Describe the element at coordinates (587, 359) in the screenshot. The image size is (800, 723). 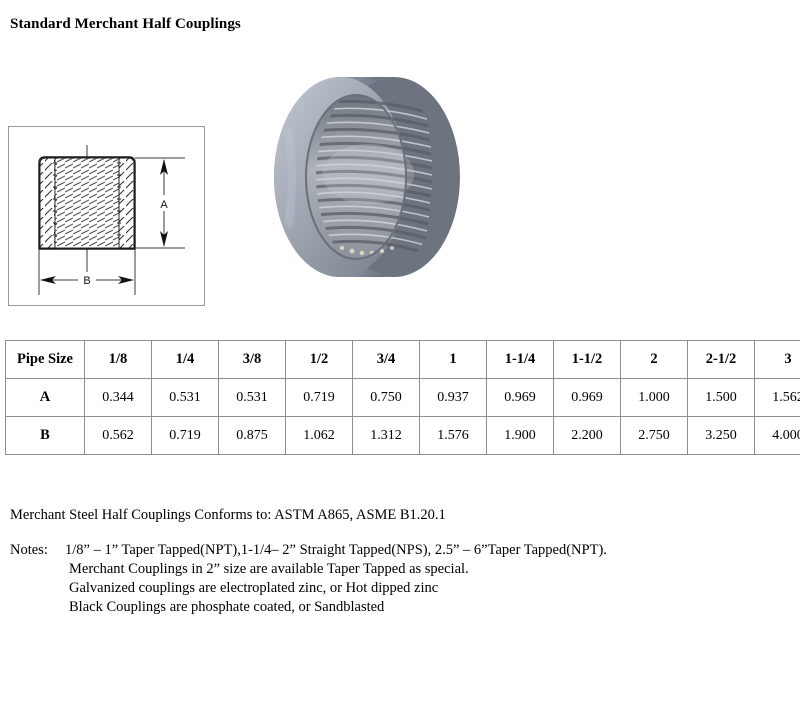
I see `table-header-size: 1-1/2` at that location.